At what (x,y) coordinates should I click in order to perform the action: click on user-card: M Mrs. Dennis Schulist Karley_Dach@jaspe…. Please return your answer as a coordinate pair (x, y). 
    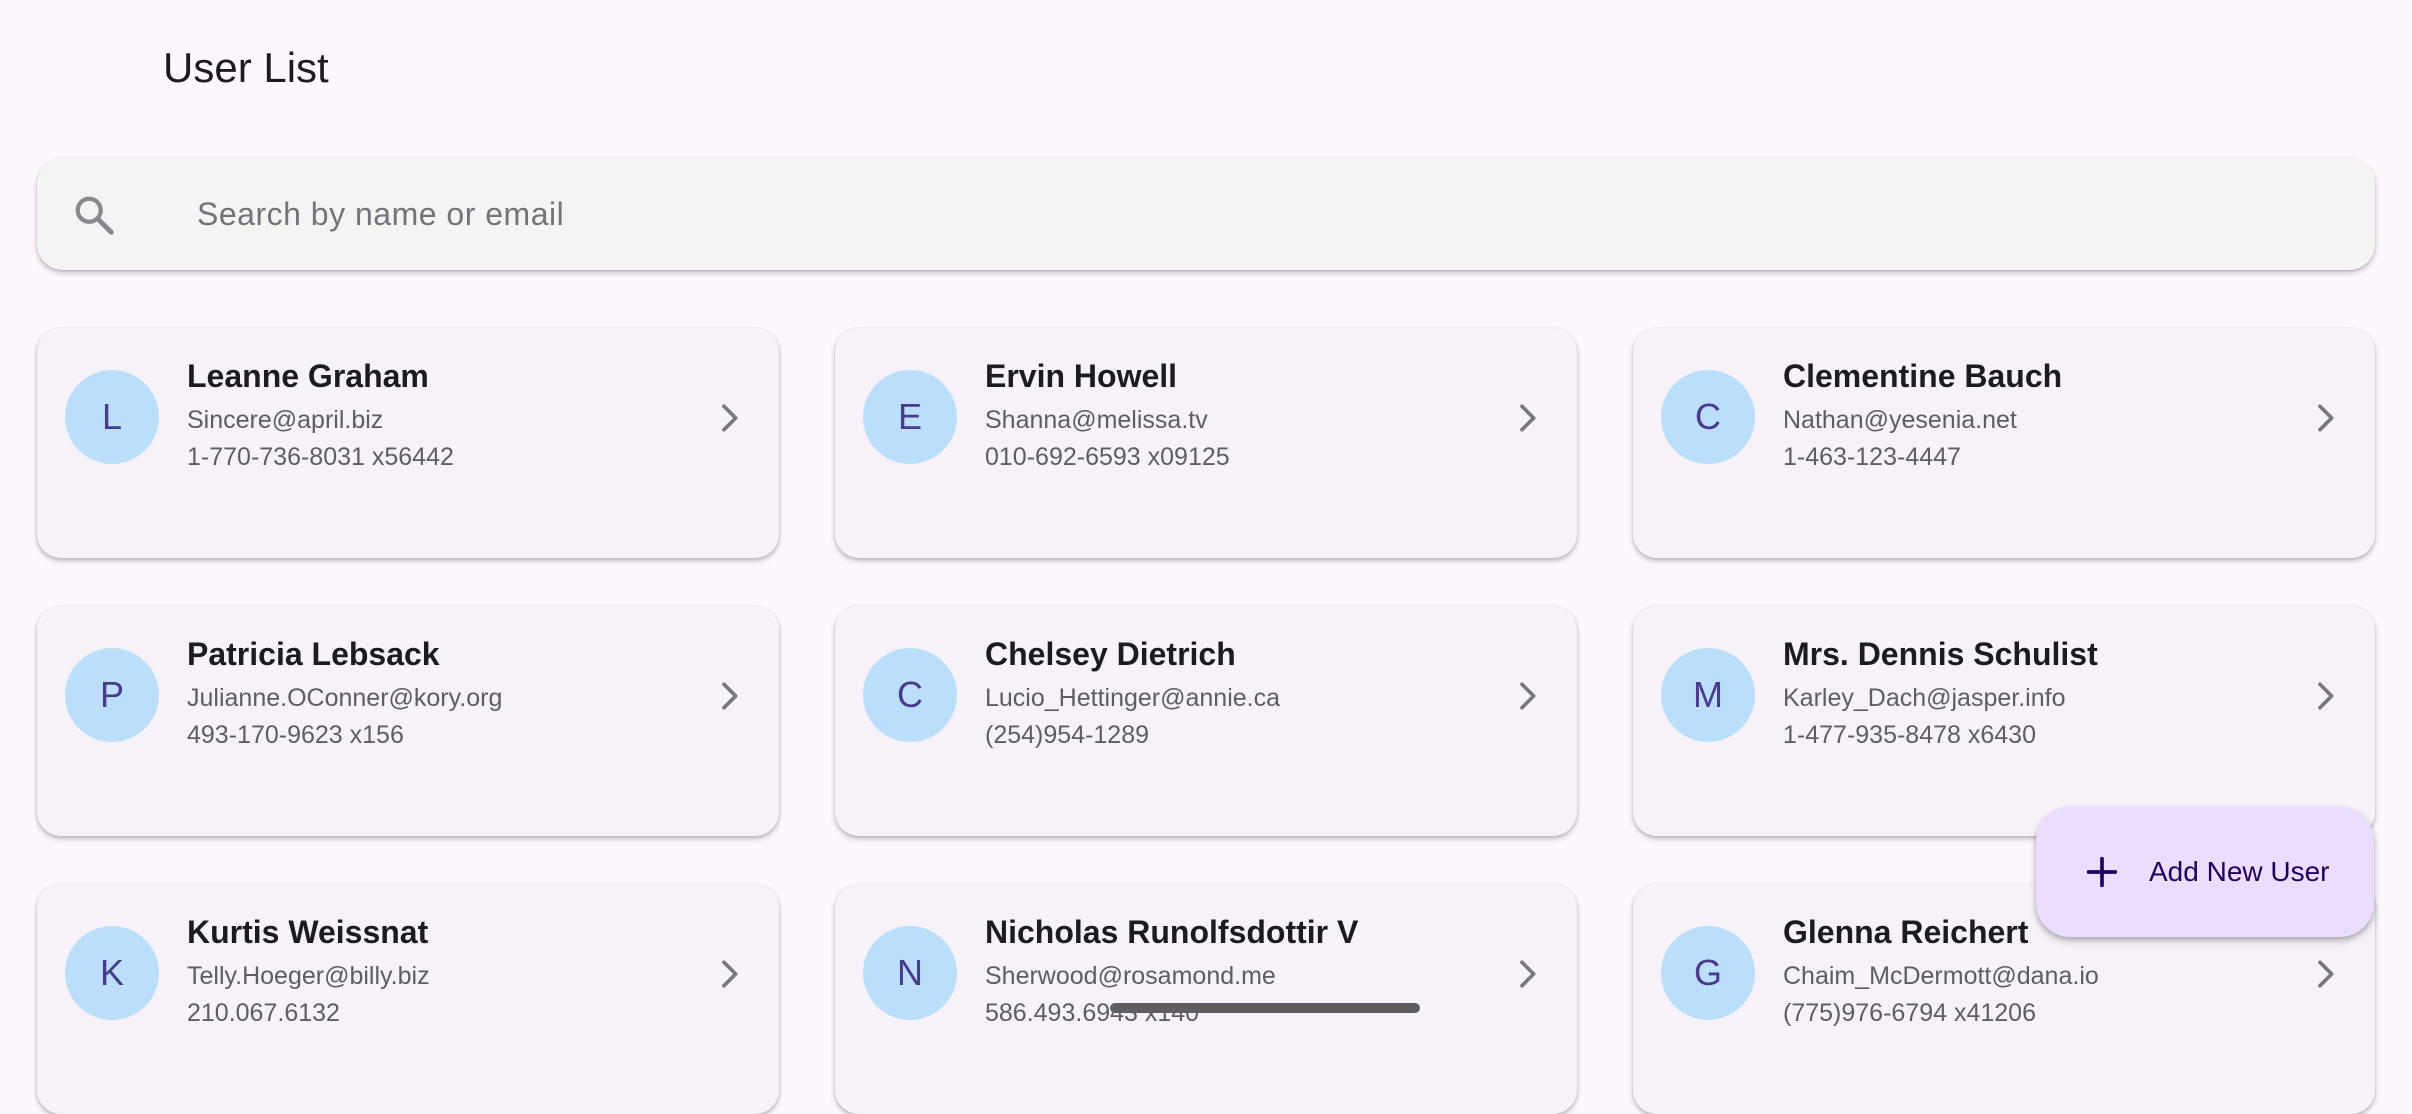
    Looking at the image, I should click on (2004, 721).